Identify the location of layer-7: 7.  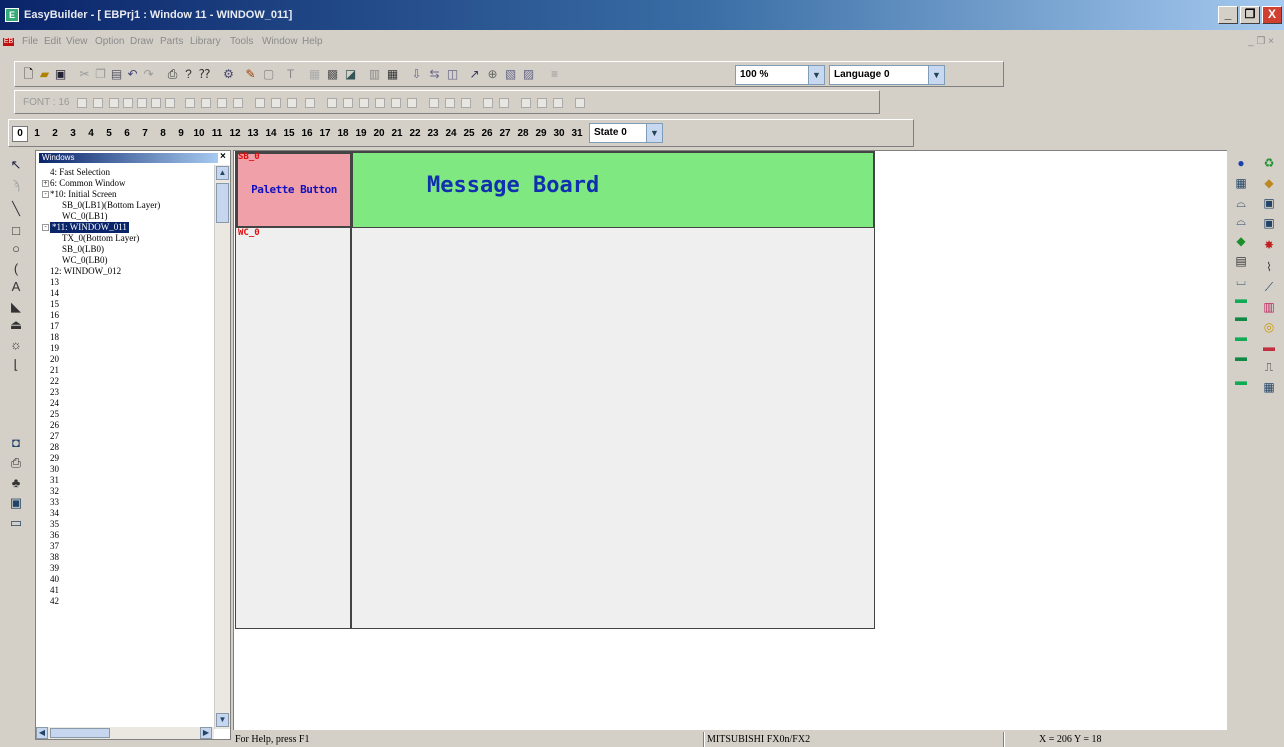
(145, 133).